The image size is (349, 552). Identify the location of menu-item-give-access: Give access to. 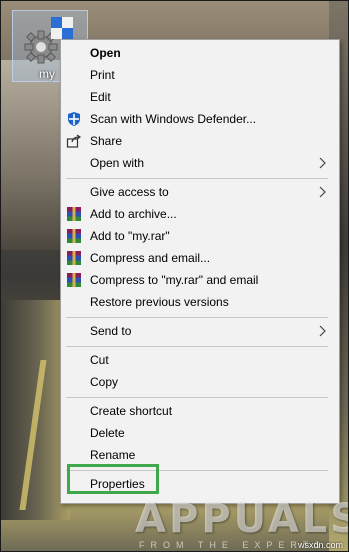
(200, 192).